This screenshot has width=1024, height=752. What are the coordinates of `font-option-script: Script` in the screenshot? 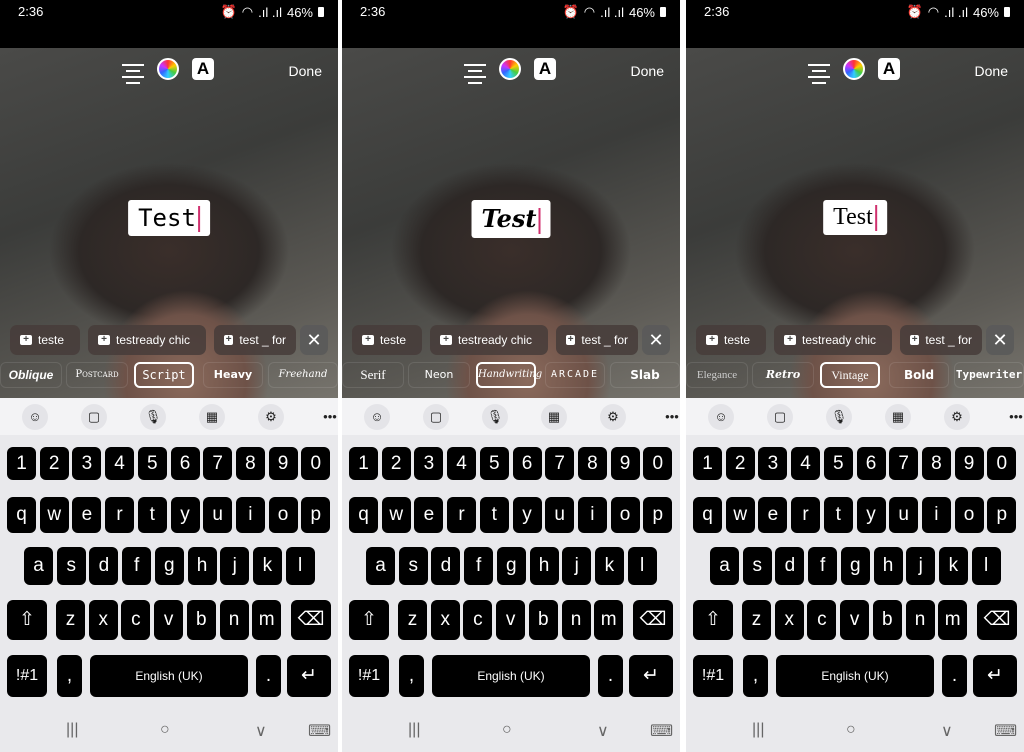 It's located at (164, 375).